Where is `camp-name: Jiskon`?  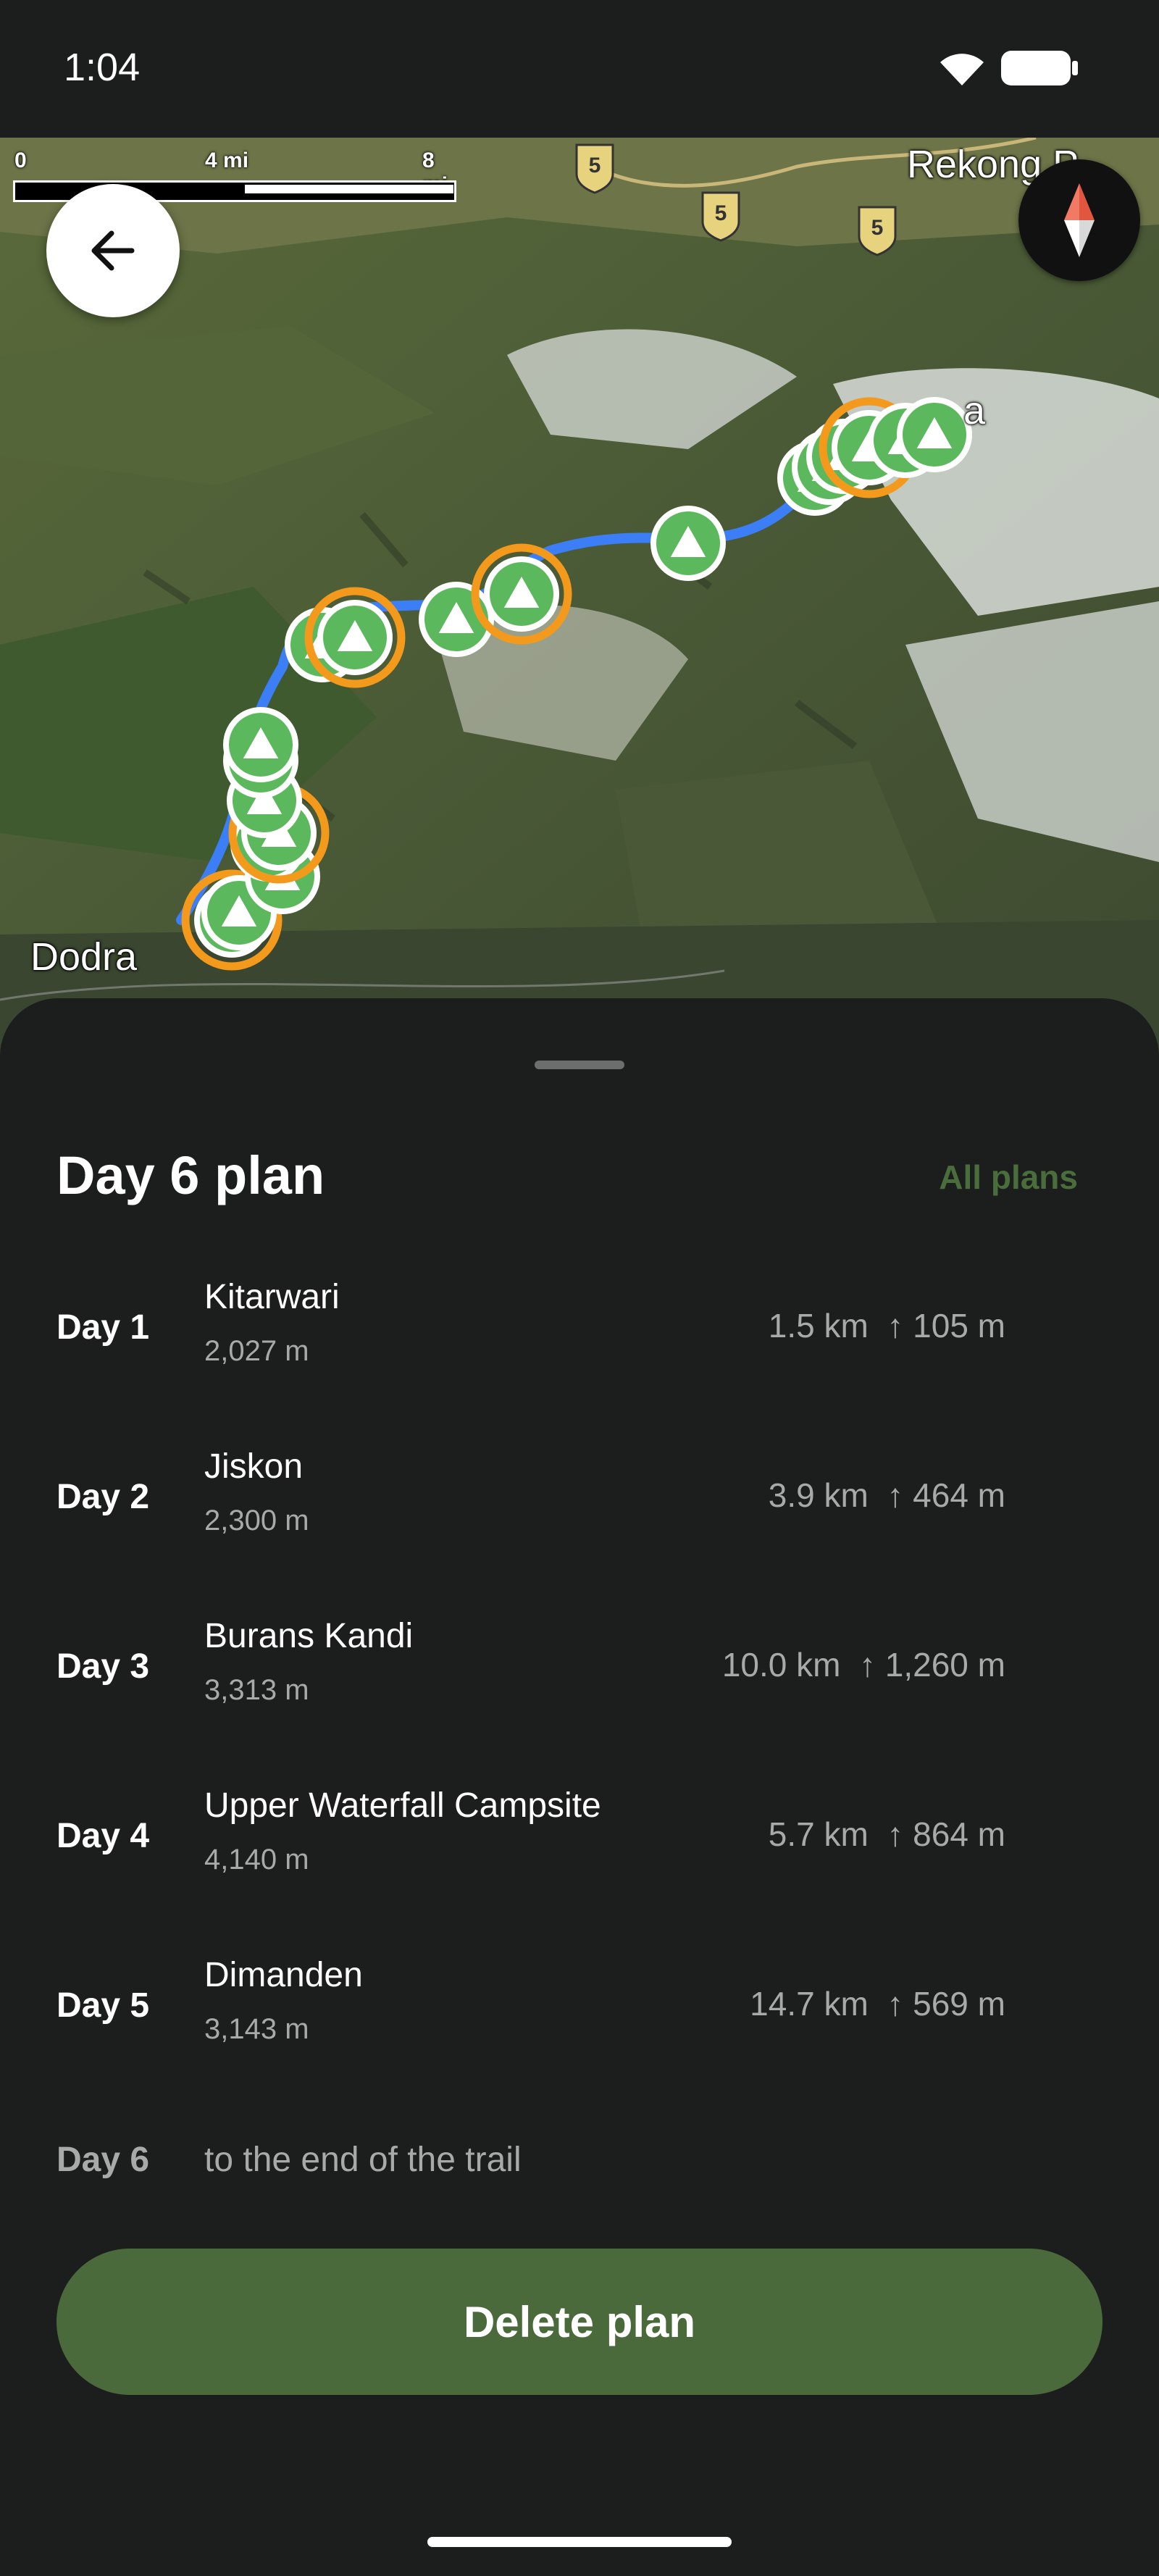
camp-name: Jiskon is located at coordinates (254, 1466).